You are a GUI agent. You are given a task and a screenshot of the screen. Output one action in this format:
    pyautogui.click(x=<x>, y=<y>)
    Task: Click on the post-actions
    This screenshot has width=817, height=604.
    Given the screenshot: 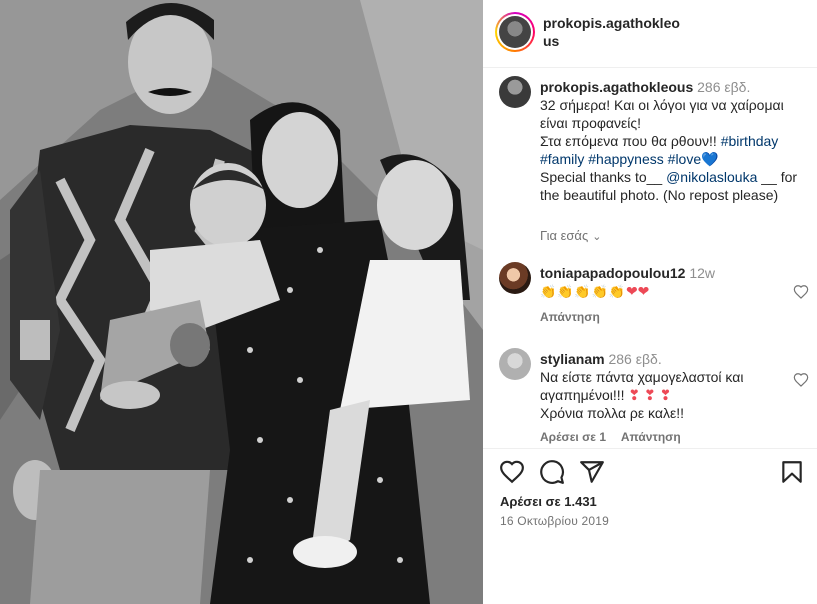 What is the action you would take?
    pyautogui.click(x=650, y=472)
    